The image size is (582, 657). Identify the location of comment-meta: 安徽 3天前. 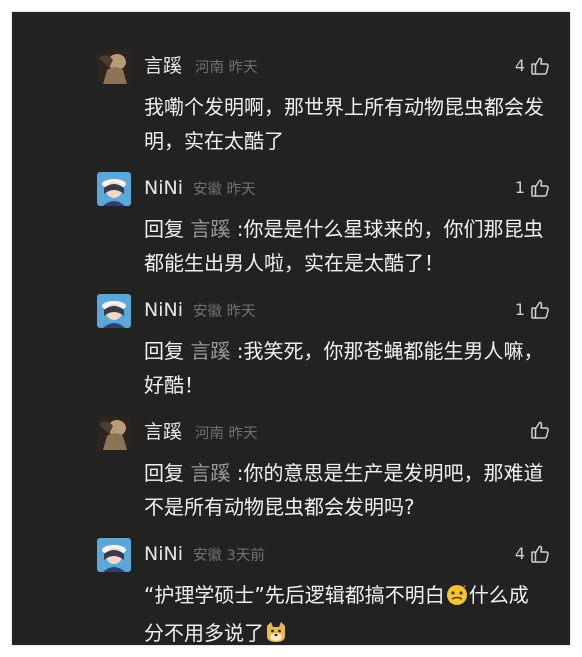
(229, 556).